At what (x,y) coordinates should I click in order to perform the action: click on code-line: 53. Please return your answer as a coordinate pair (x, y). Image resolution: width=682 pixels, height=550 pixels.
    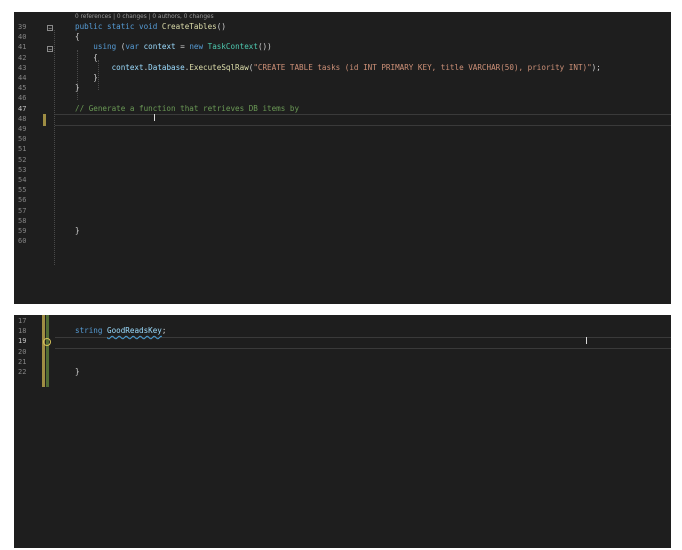
    Looking at the image, I should click on (342, 170).